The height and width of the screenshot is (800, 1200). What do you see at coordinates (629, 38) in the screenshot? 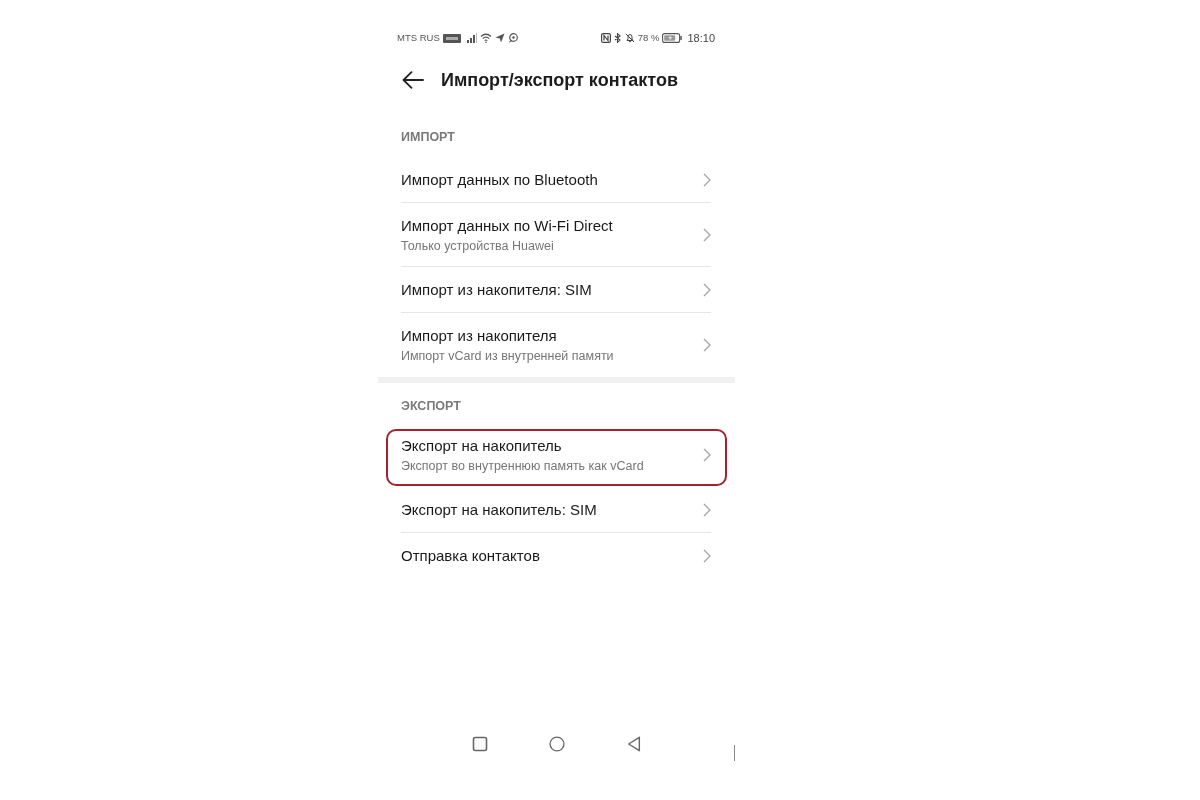
I see `bell-off-icon` at bounding box center [629, 38].